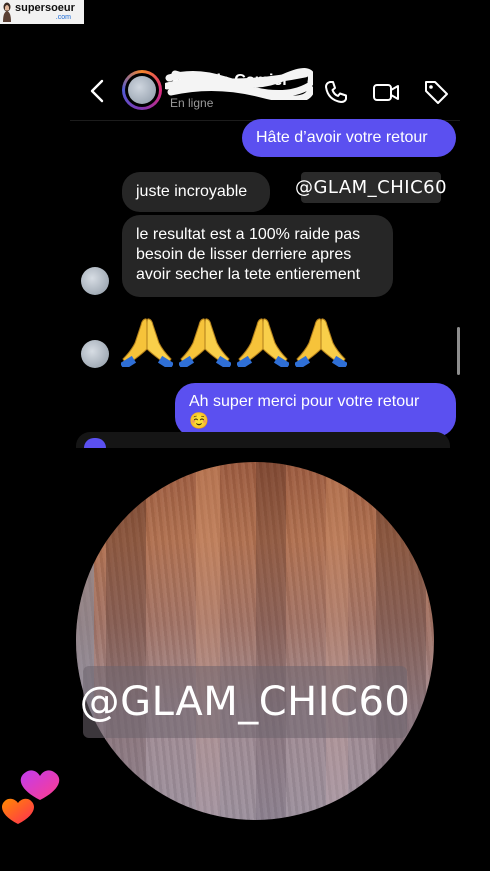 The image size is (490, 871). Describe the element at coordinates (386, 92) in the screenshot. I see `video-camera-icon` at that location.